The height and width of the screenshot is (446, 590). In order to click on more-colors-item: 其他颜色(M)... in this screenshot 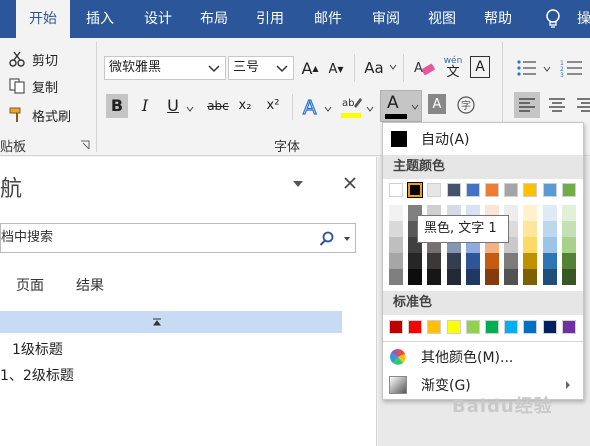, I will do `click(483, 357)`.